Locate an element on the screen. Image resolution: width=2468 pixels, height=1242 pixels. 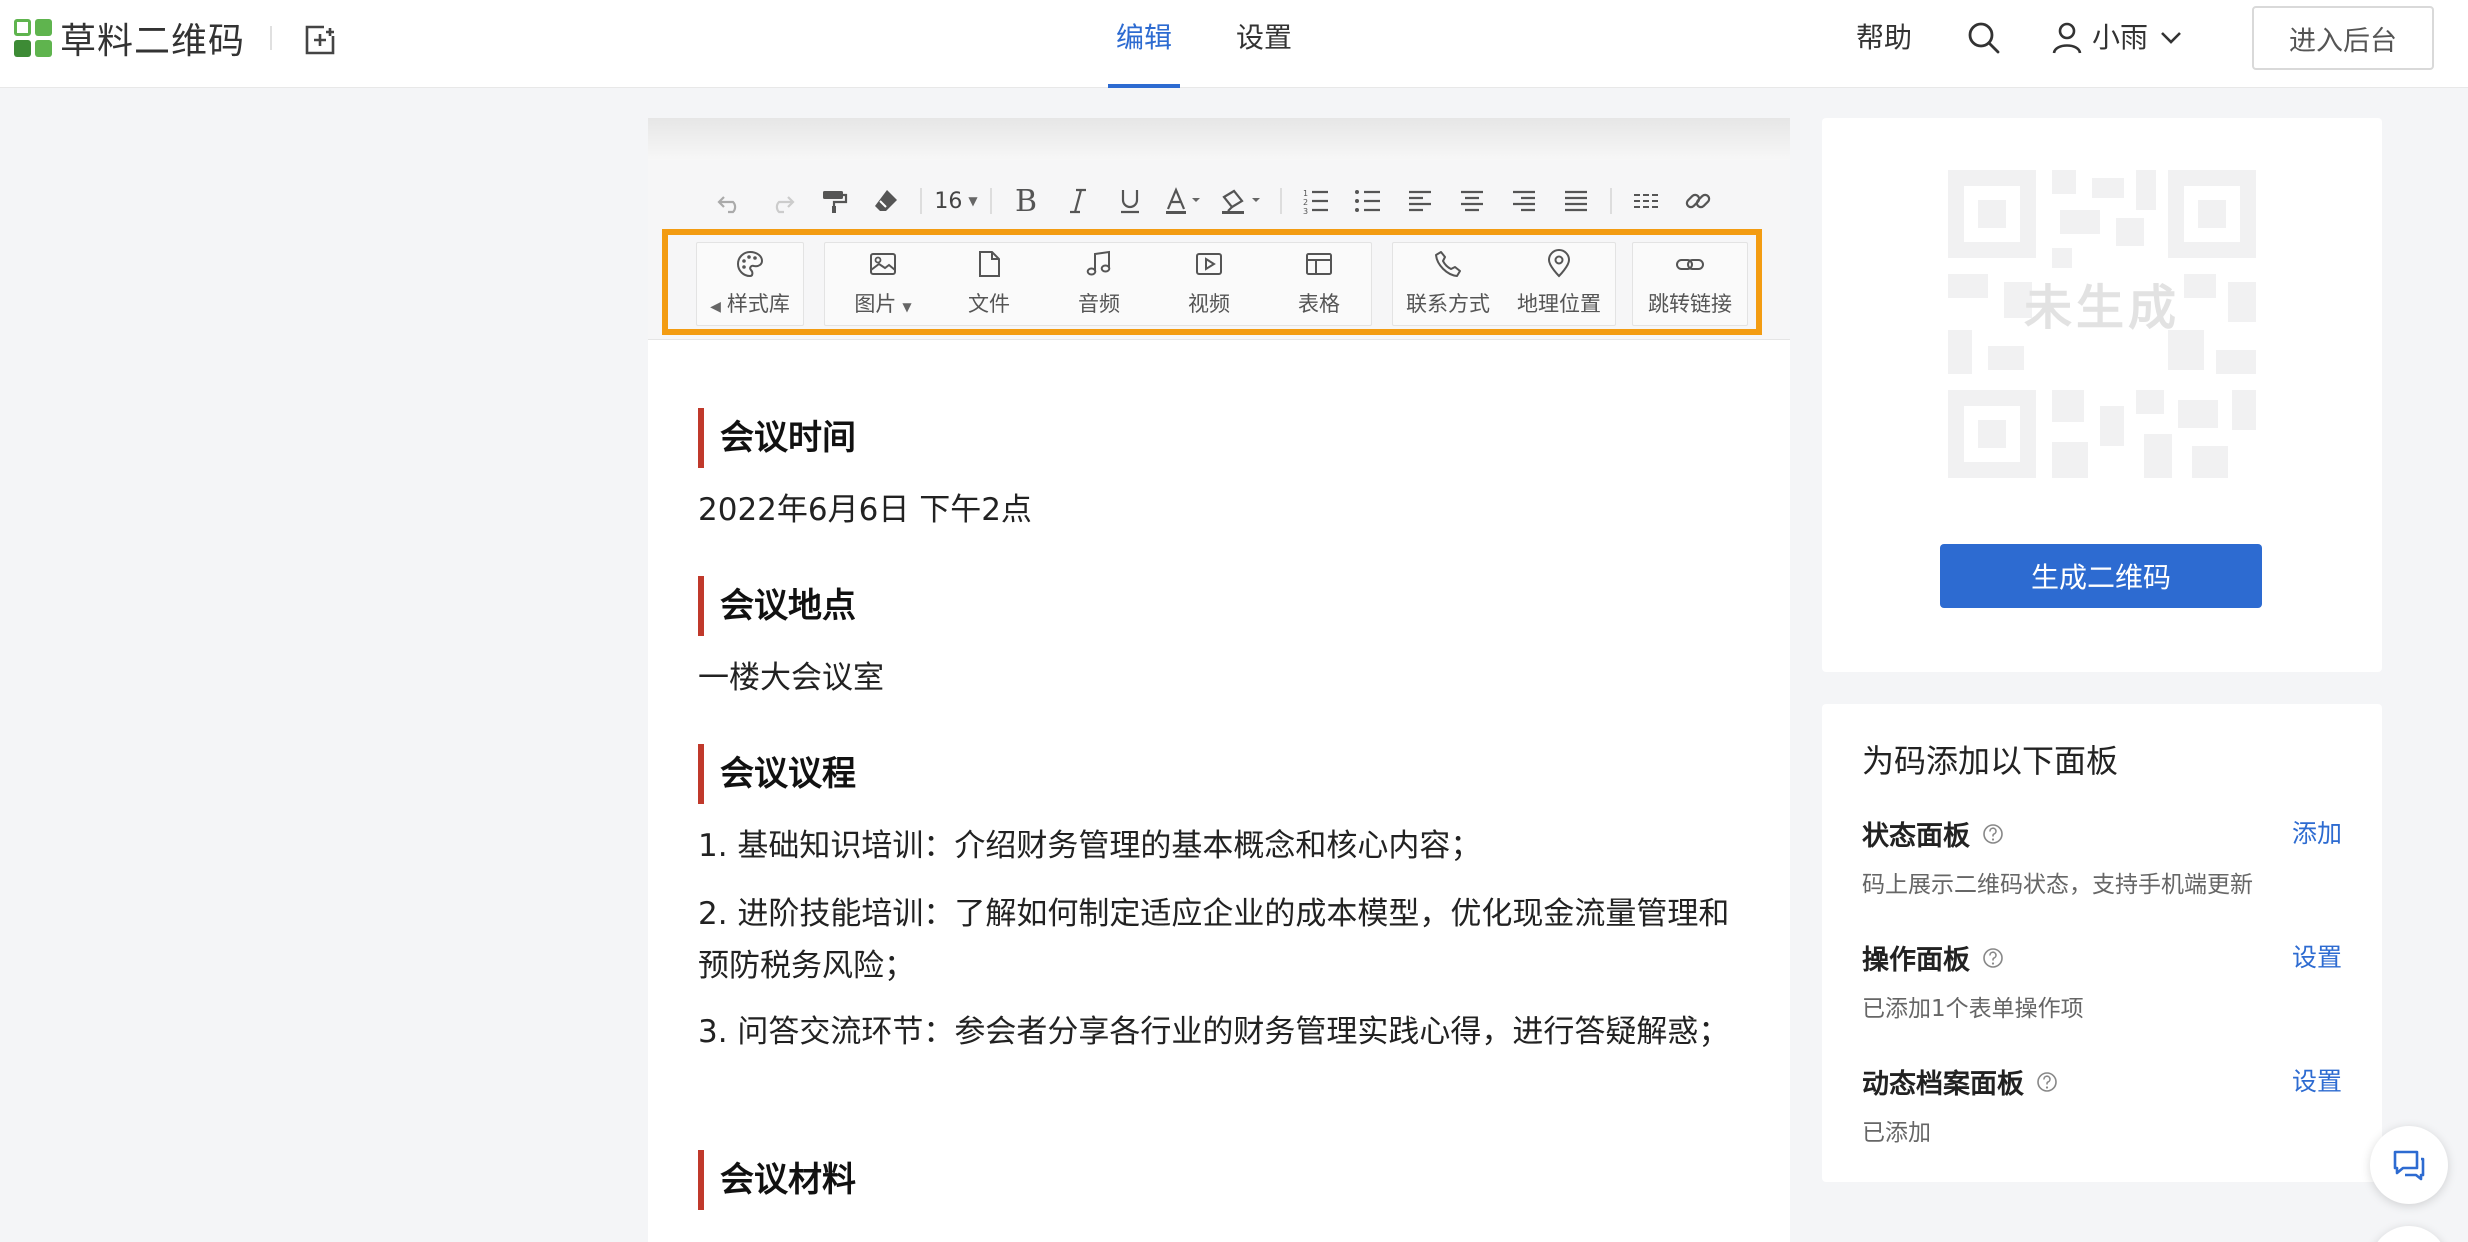
header-divider is located at coordinates (271, 38).